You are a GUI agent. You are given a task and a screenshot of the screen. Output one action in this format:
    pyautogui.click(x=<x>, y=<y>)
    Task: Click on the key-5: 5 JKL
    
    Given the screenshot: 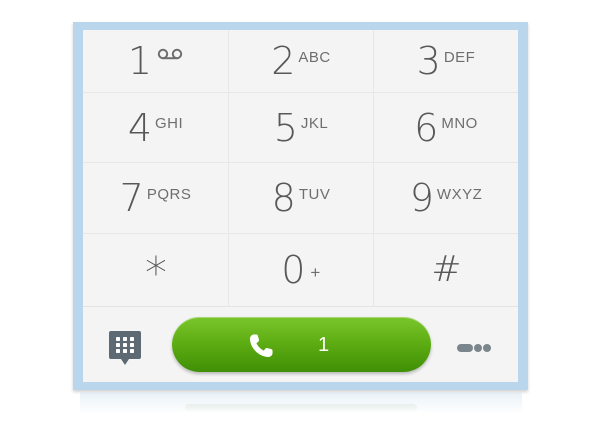 What is the action you would take?
    pyautogui.click(x=300, y=127)
    